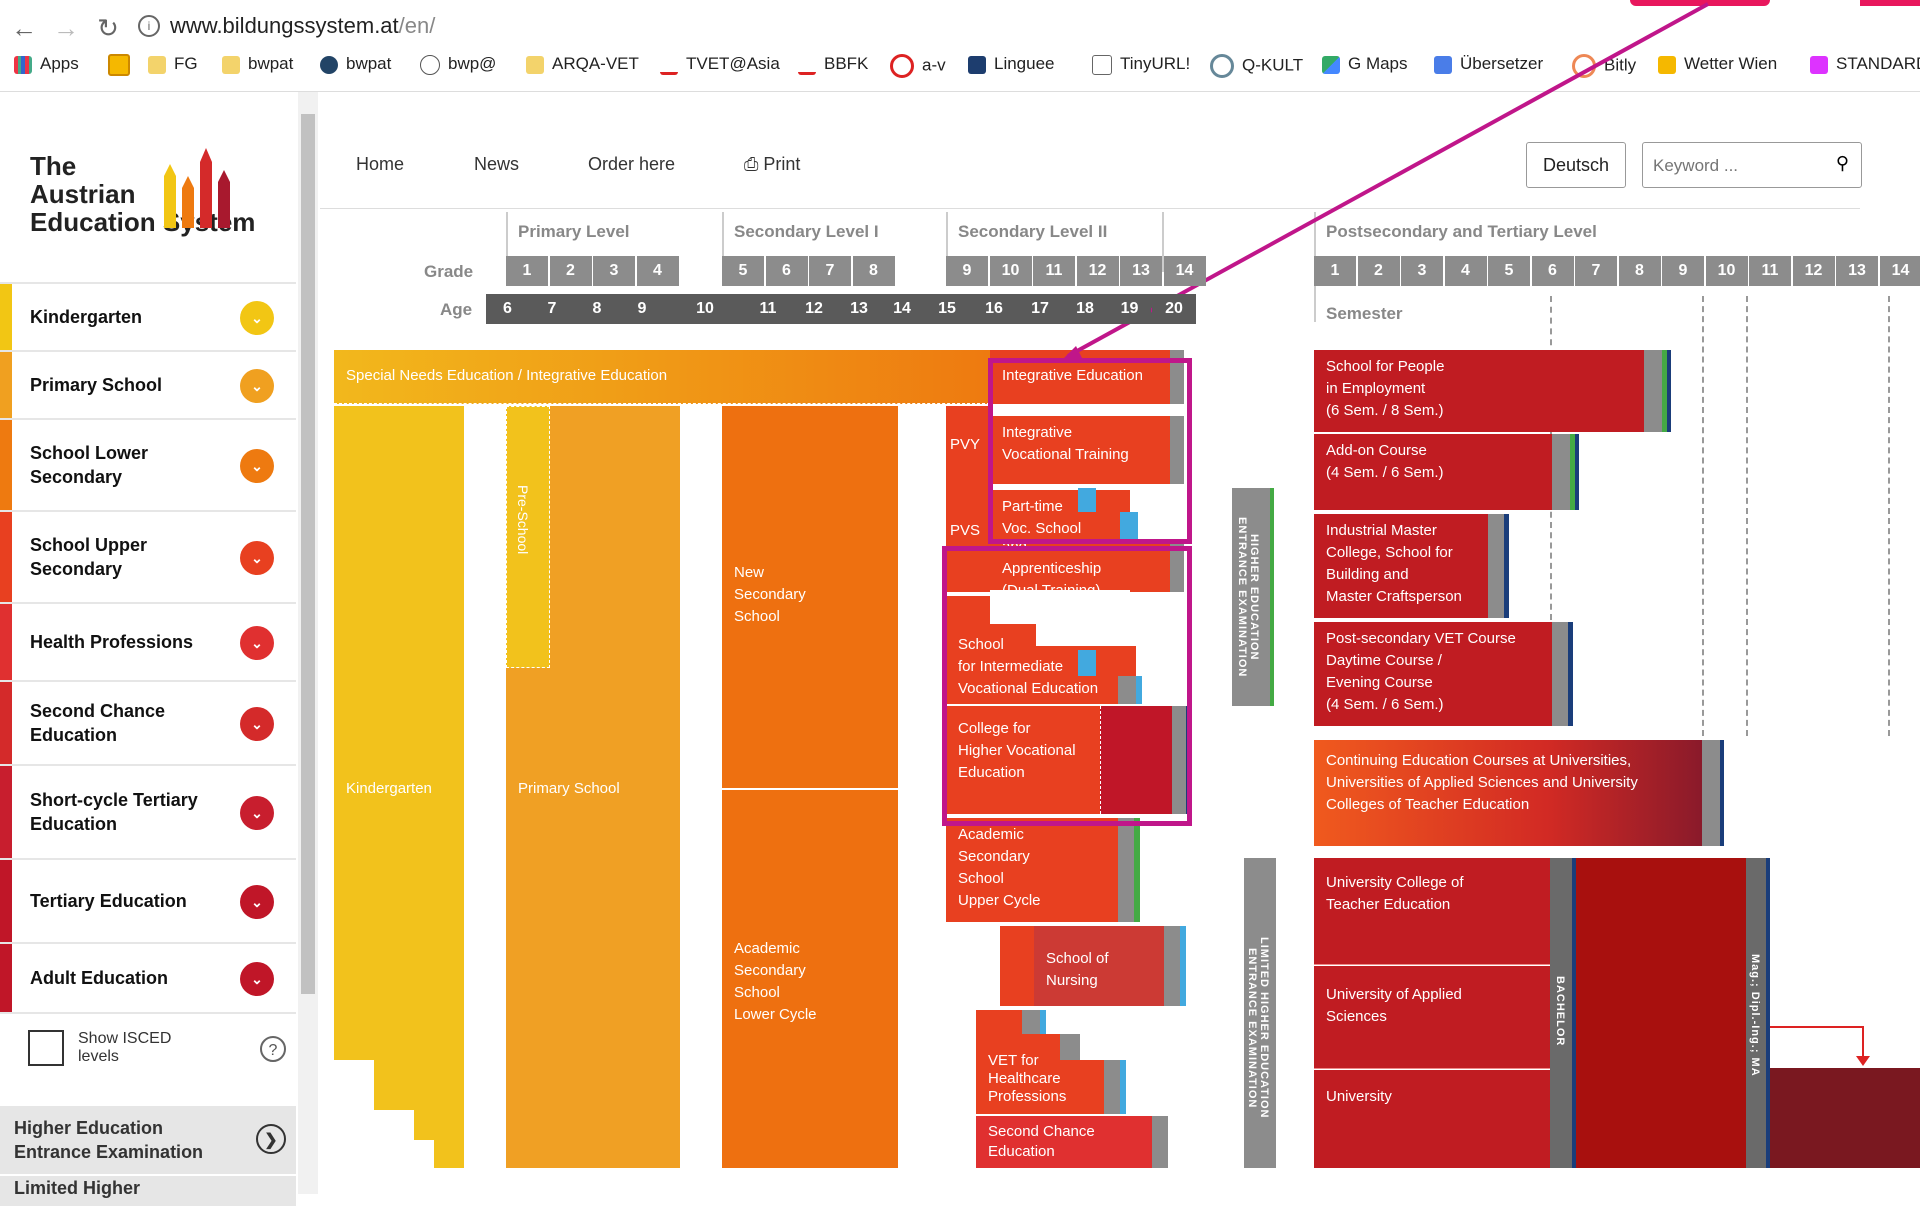  What do you see at coordinates (1185, 271) in the screenshot?
I see `grade-cell: 14` at bounding box center [1185, 271].